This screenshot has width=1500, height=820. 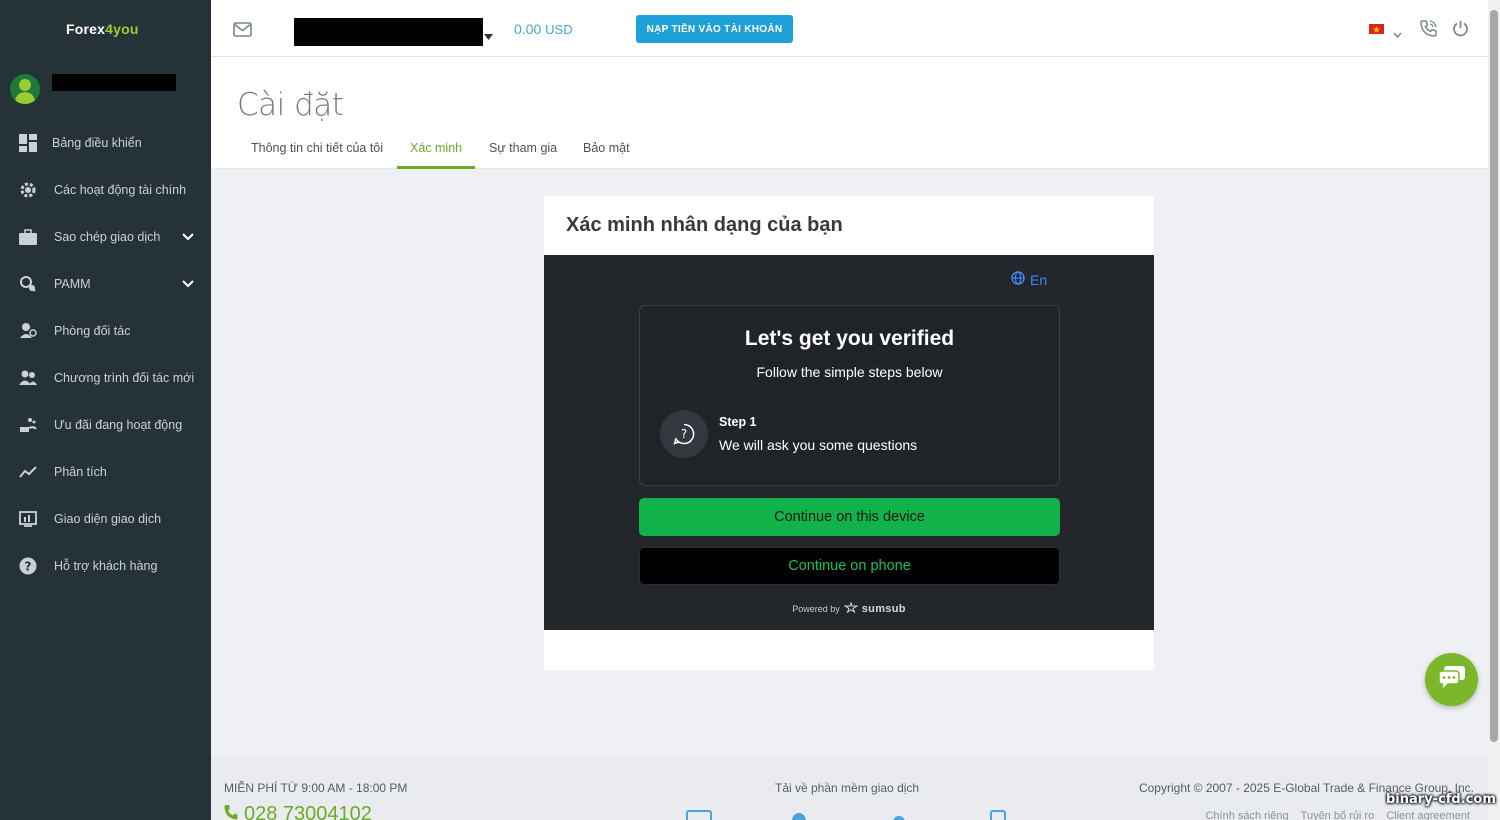 What do you see at coordinates (28, 190) in the screenshot?
I see `gear-icon` at bounding box center [28, 190].